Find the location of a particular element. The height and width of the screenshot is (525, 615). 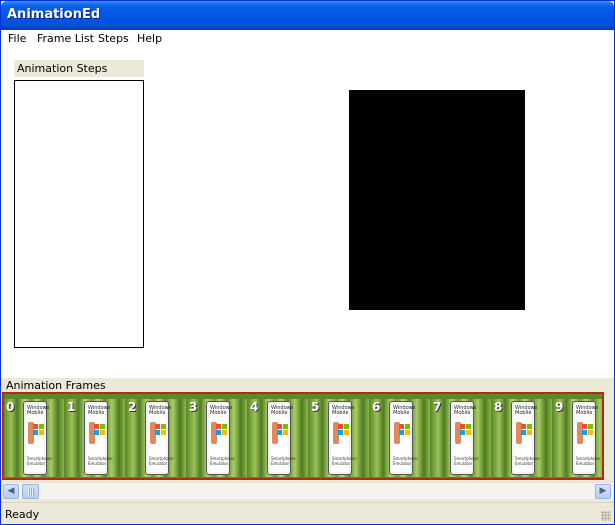

scroll-right-button: ▶ is located at coordinates (603, 491).